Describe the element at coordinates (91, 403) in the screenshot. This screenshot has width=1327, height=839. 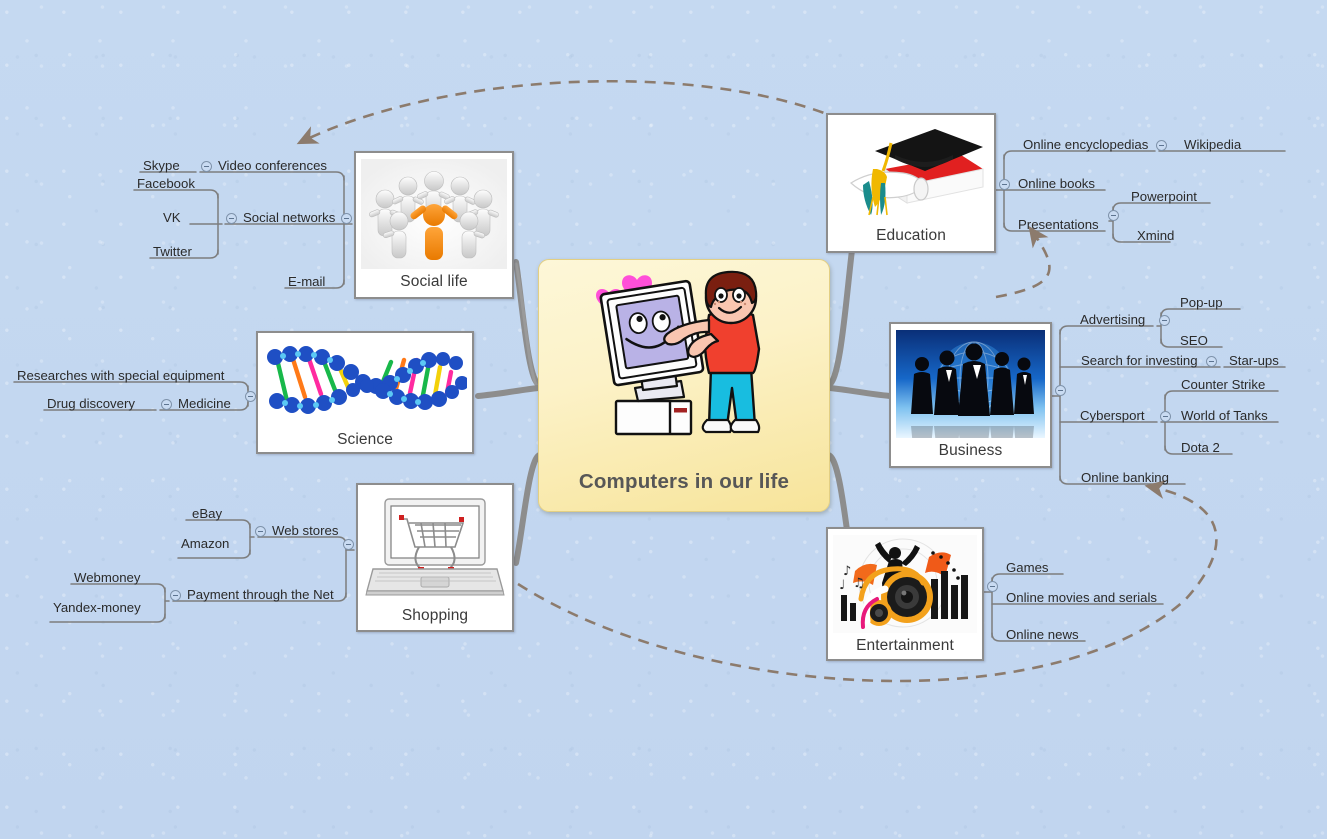
I see `subtopic-drug-discovery: Drug discovery` at that location.